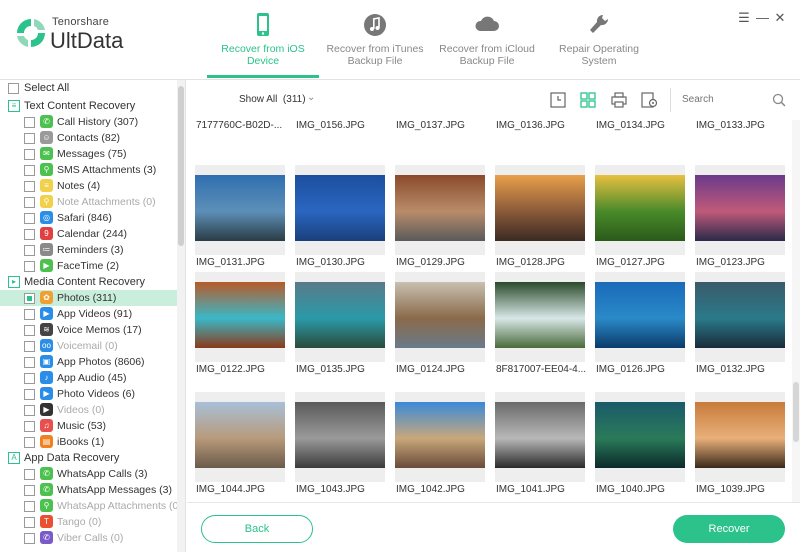 This screenshot has width=800, height=552. Describe the element at coordinates (89, 106) in the screenshot. I see `sidebar-group-text-content-recovery: ≡ Text Content Recovery` at that location.